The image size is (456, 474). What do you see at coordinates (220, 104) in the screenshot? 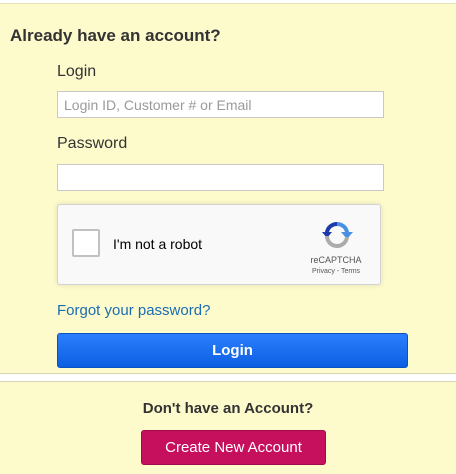
I see `login-id-input` at bounding box center [220, 104].